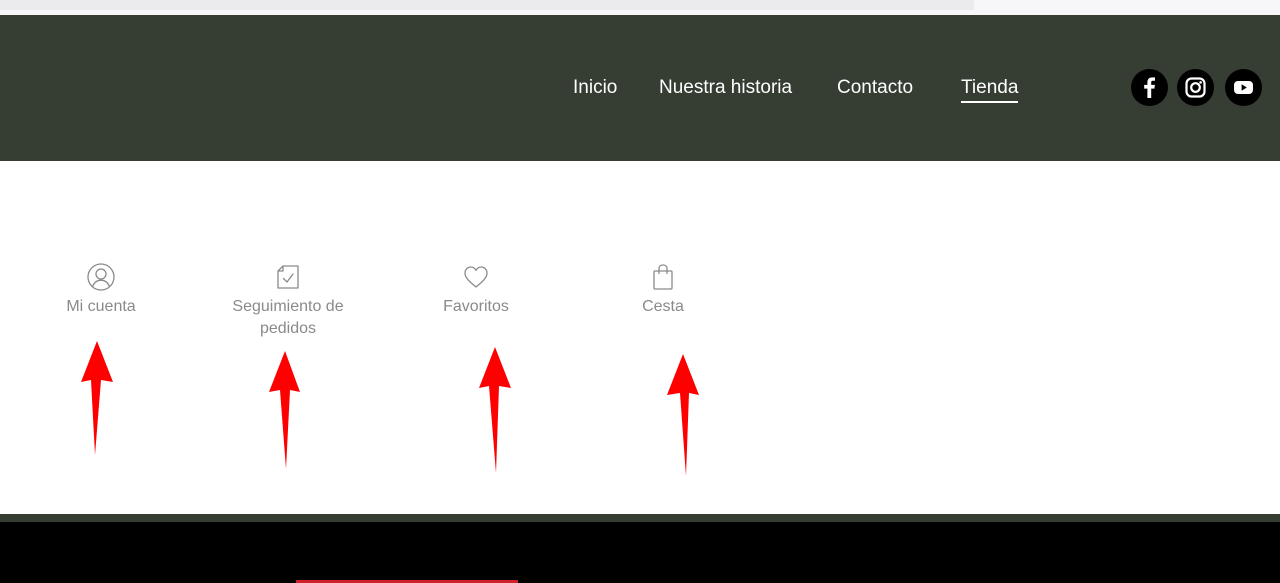 The height and width of the screenshot is (583, 1280). I want to click on order-tracking-icon, so click(288, 277).